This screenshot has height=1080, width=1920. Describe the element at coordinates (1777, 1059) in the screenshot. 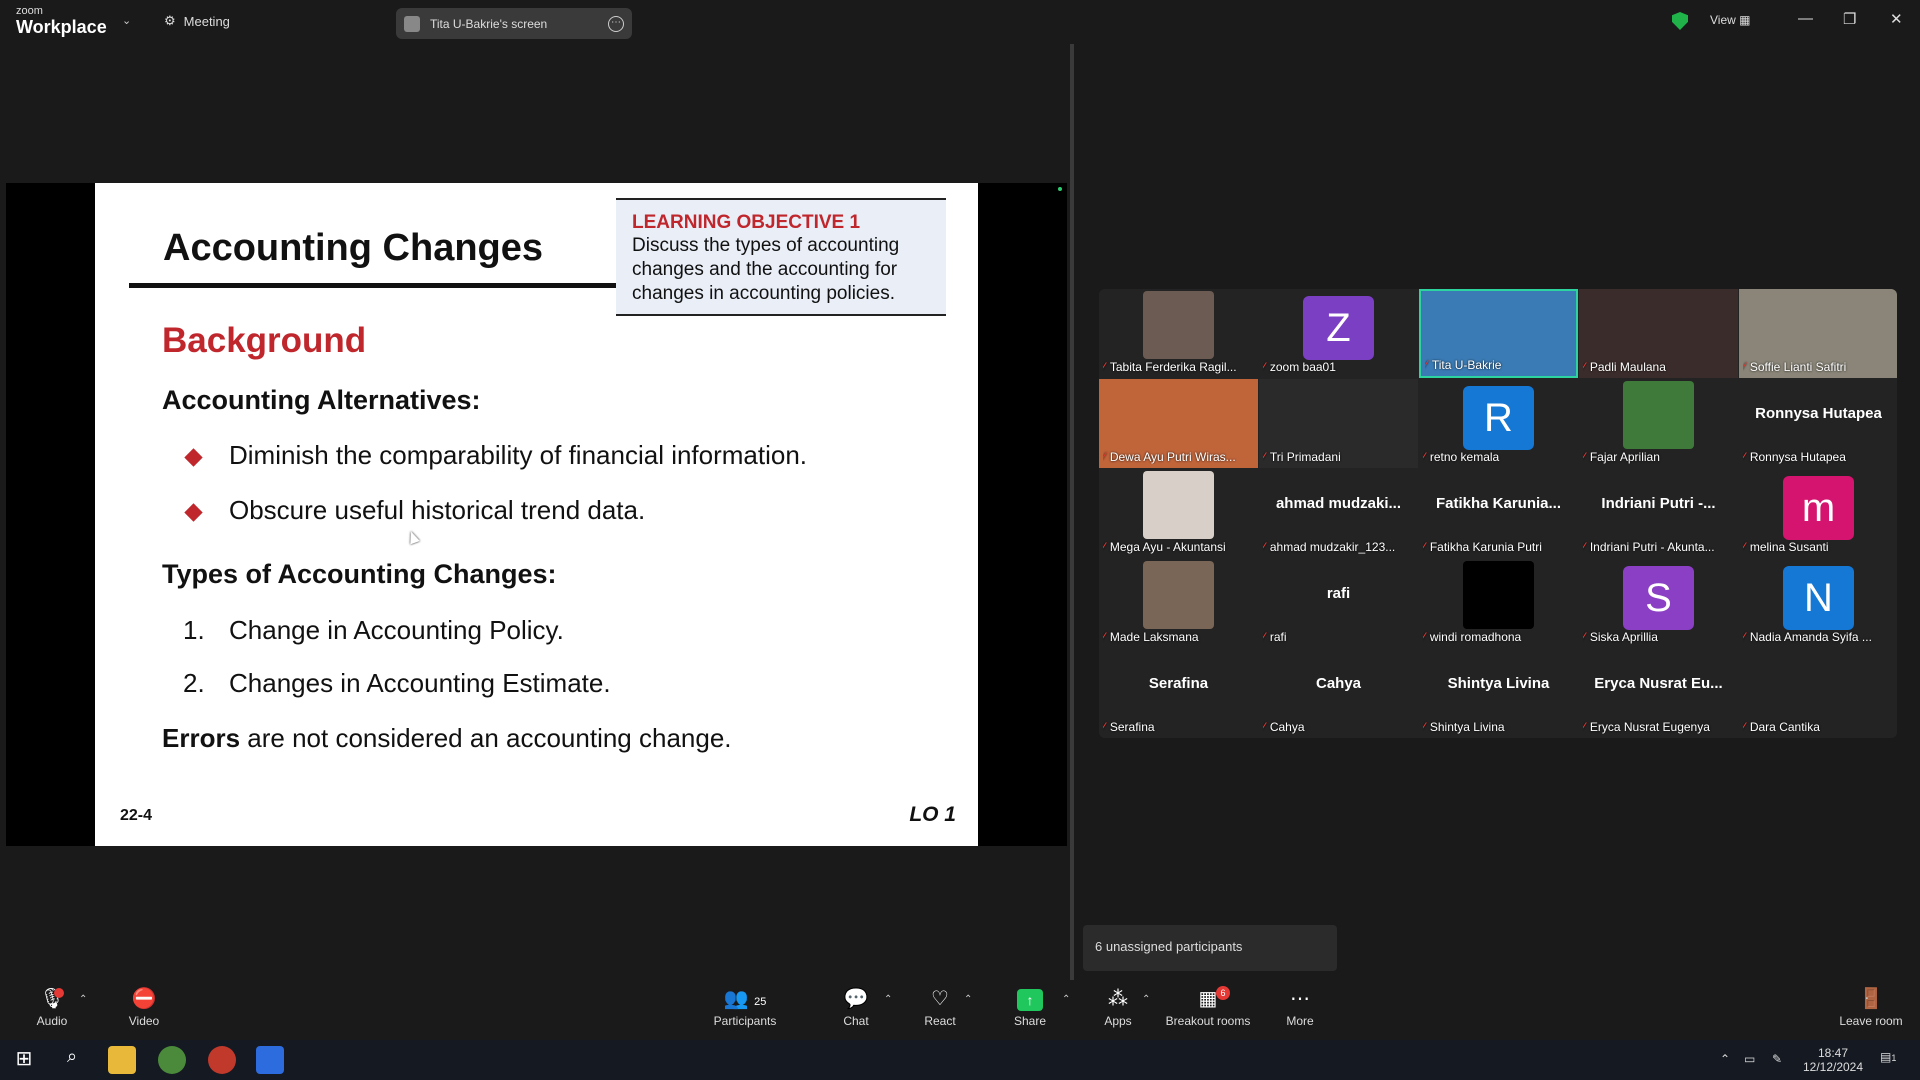

I see `pen-icon: ✎` at that location.